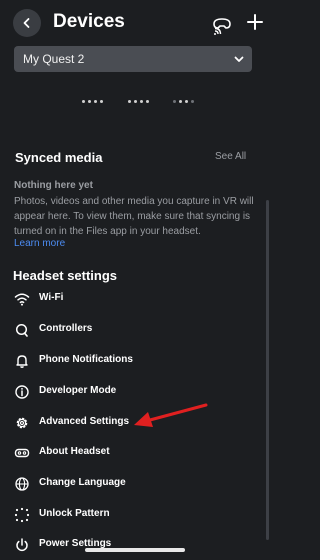 The height and width of the screenshot is (560, 320). I want to click on menu-item-controllers: Controllers, so click(131, 330).